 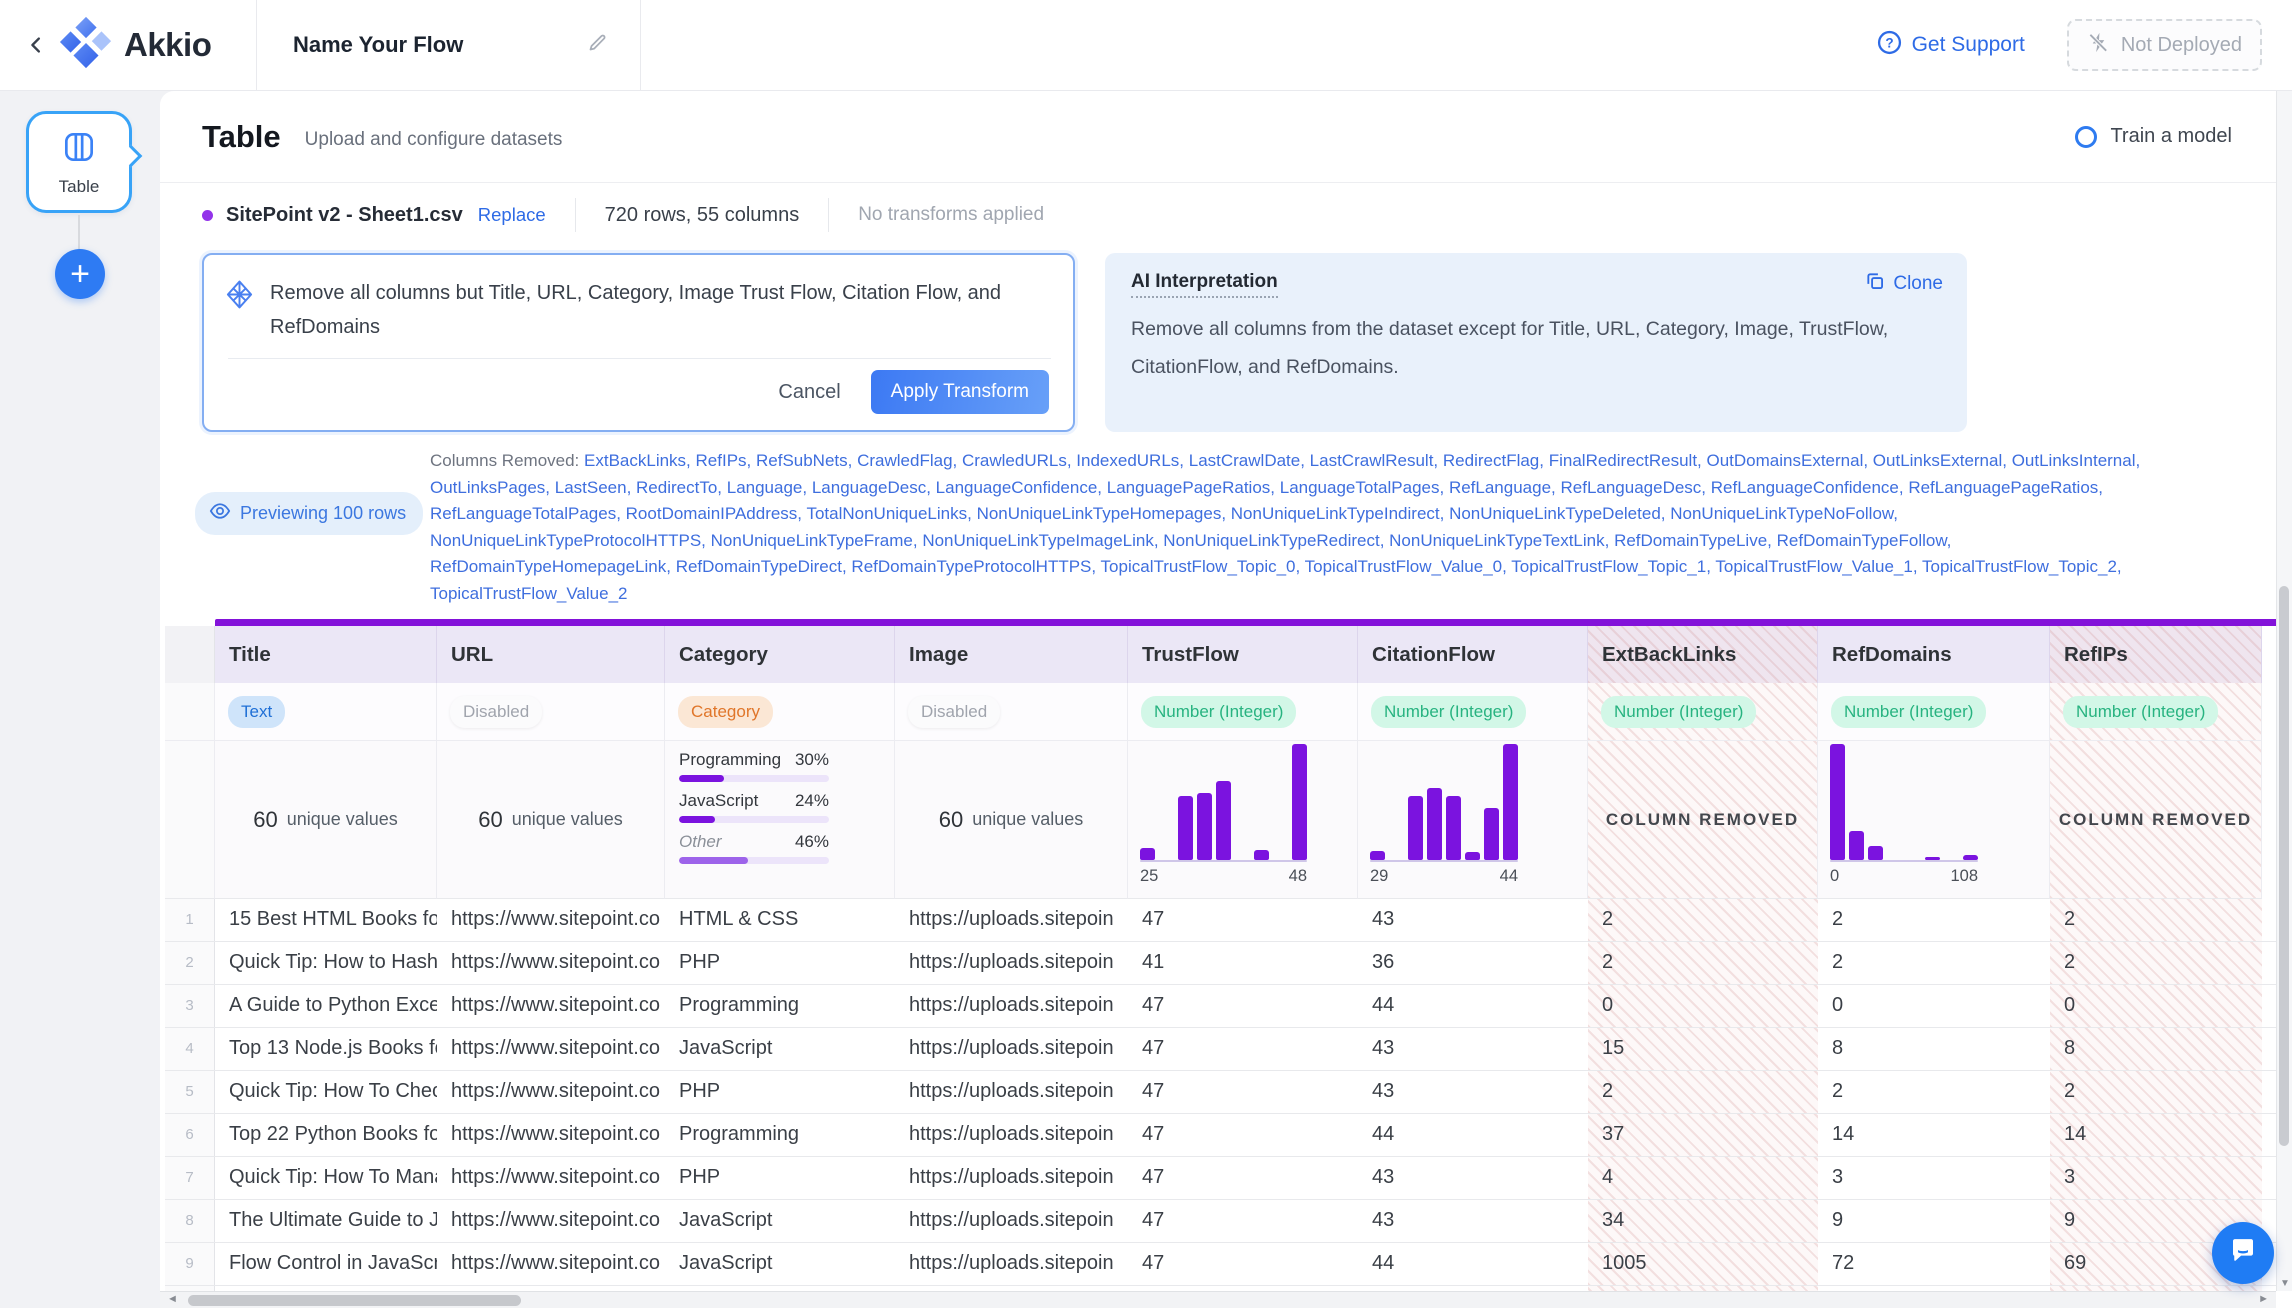 What do you see at coordinates (80, 274) in the screenshot?
I see `add-step-button: +` at bounding box center [80, 274].